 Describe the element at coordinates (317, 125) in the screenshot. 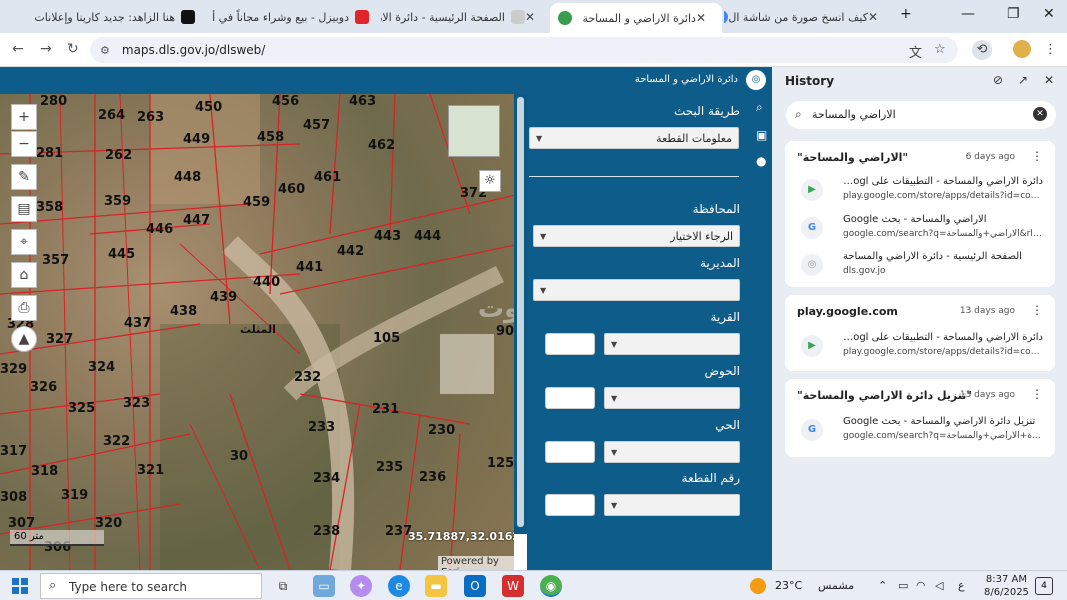

I see `parcel-label: 457` at that location.